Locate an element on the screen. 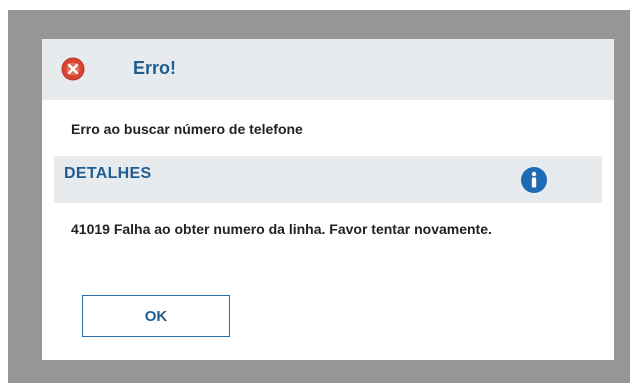 The height and width of the screenshot is (383, 640). dialog-title: Erro! is located at coordinates (155, 68).